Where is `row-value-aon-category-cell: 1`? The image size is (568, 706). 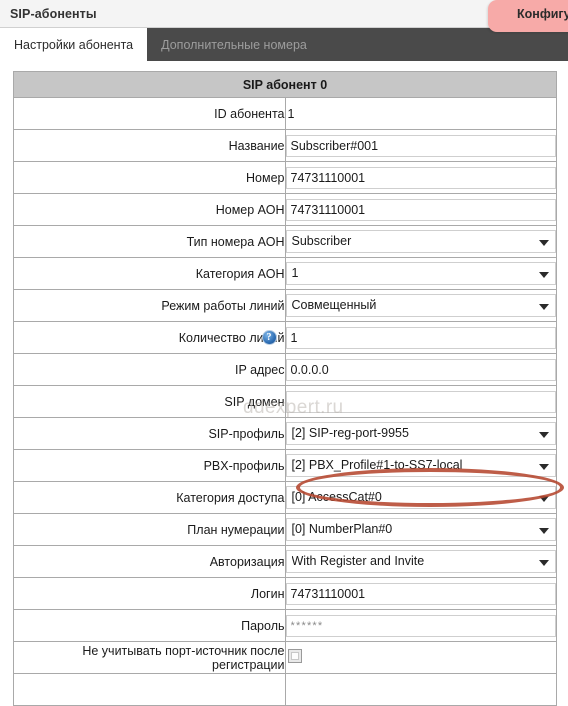 row-value-aon-category-cell: 1 is located at coordinates (420, 273).